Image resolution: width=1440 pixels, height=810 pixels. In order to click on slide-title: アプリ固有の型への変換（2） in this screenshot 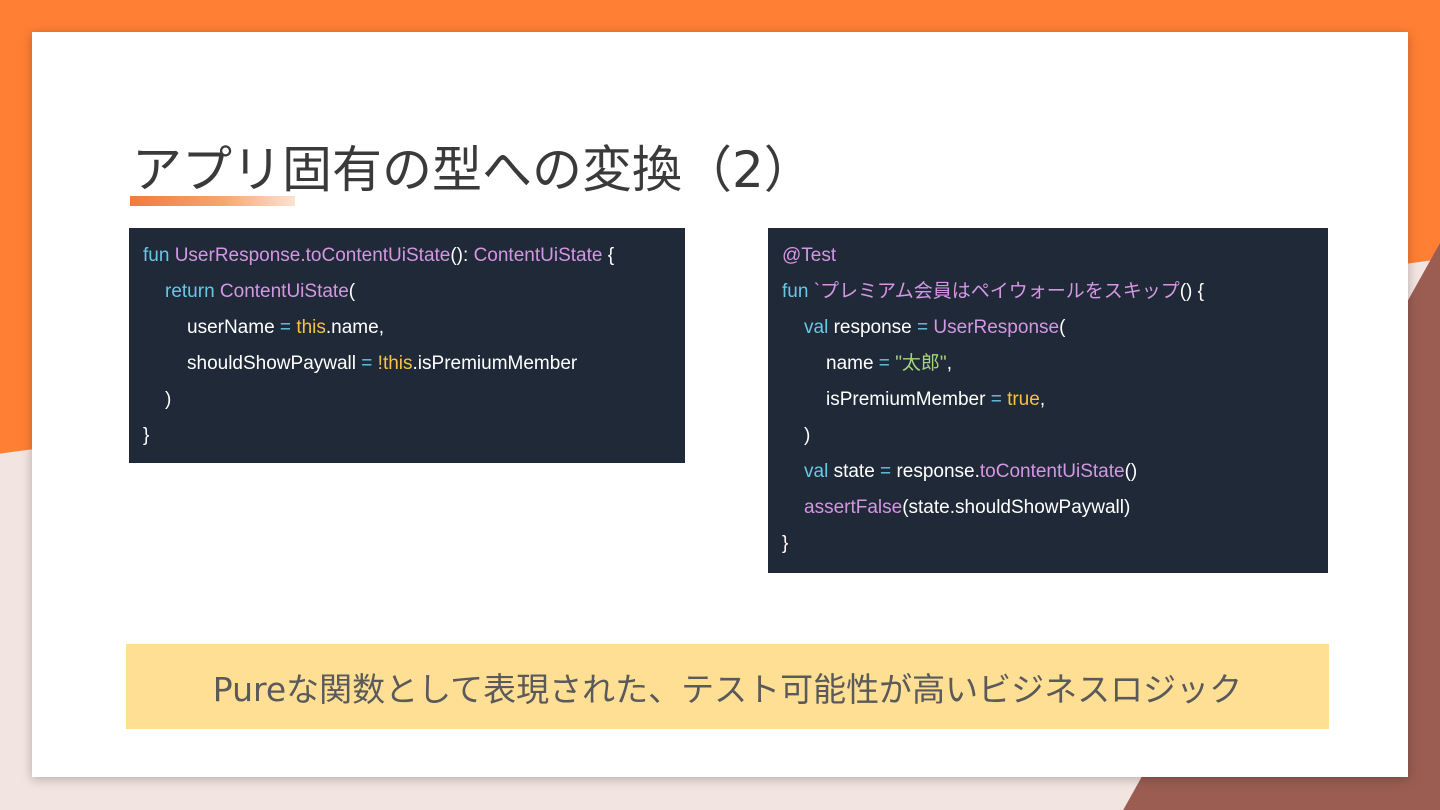, I will do `click(473, 170)`.